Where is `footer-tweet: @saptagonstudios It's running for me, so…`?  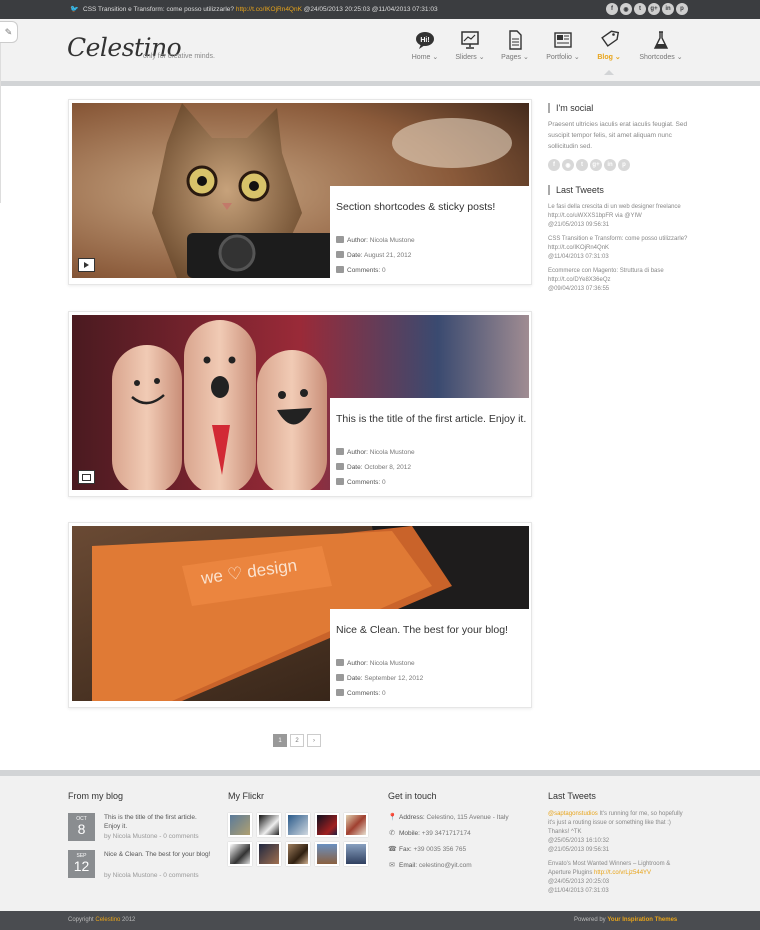 footer-tweet: @saptagonstudios It's running for me, so… is located at coordinates (615, 832).